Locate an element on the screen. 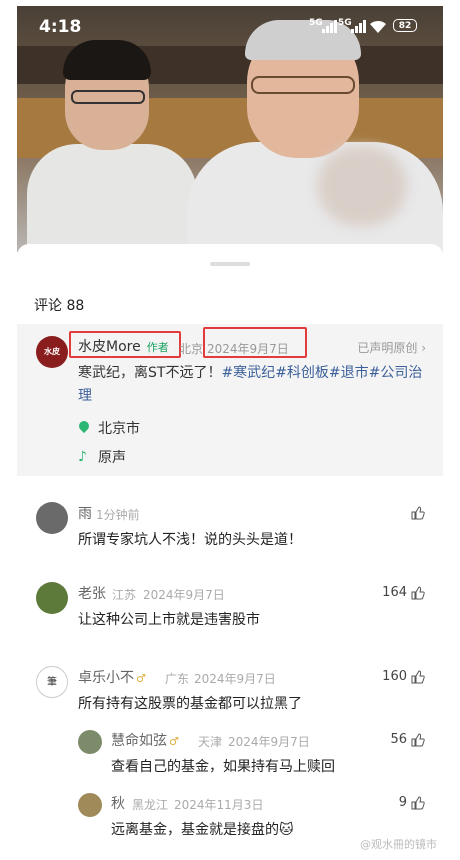 The width and height of the screenshot is (460, 860). replier-name-row: 慧命如弦 ♂ is located at coordinates (145, 740).